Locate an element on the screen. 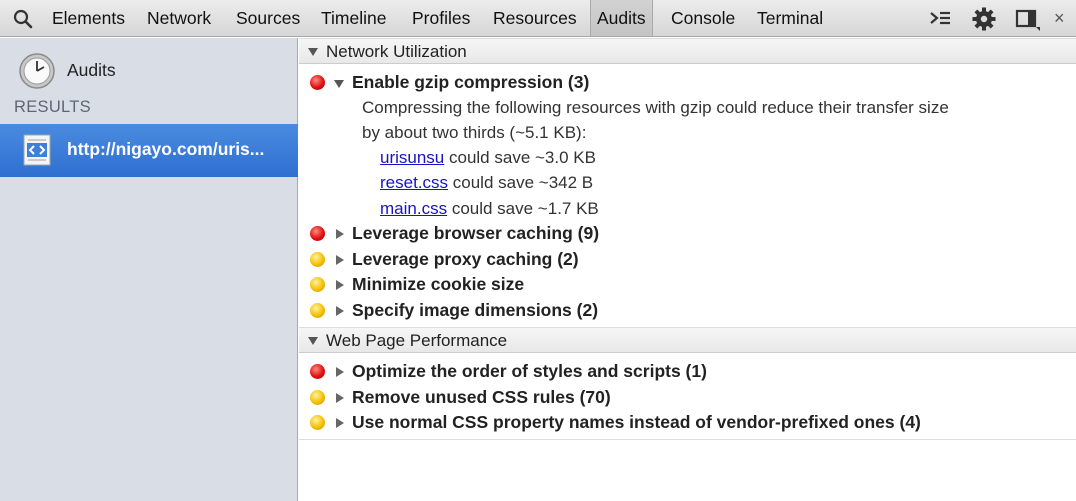 This screenshot has width=1076, height=501. tab-resources: Resources is located at coordinates (535, 18).